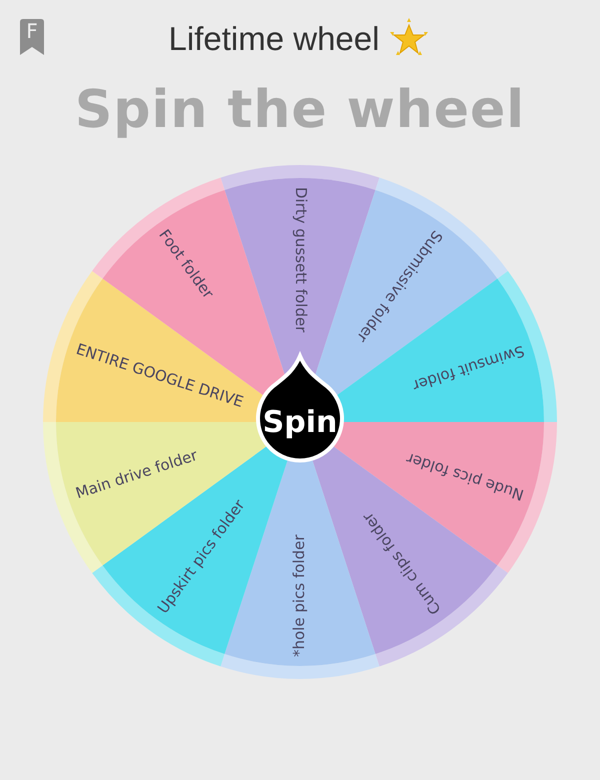 This screenshot has height=780, width=600. I want to click on segment-label: *hole pics folder, so click(299, 595).